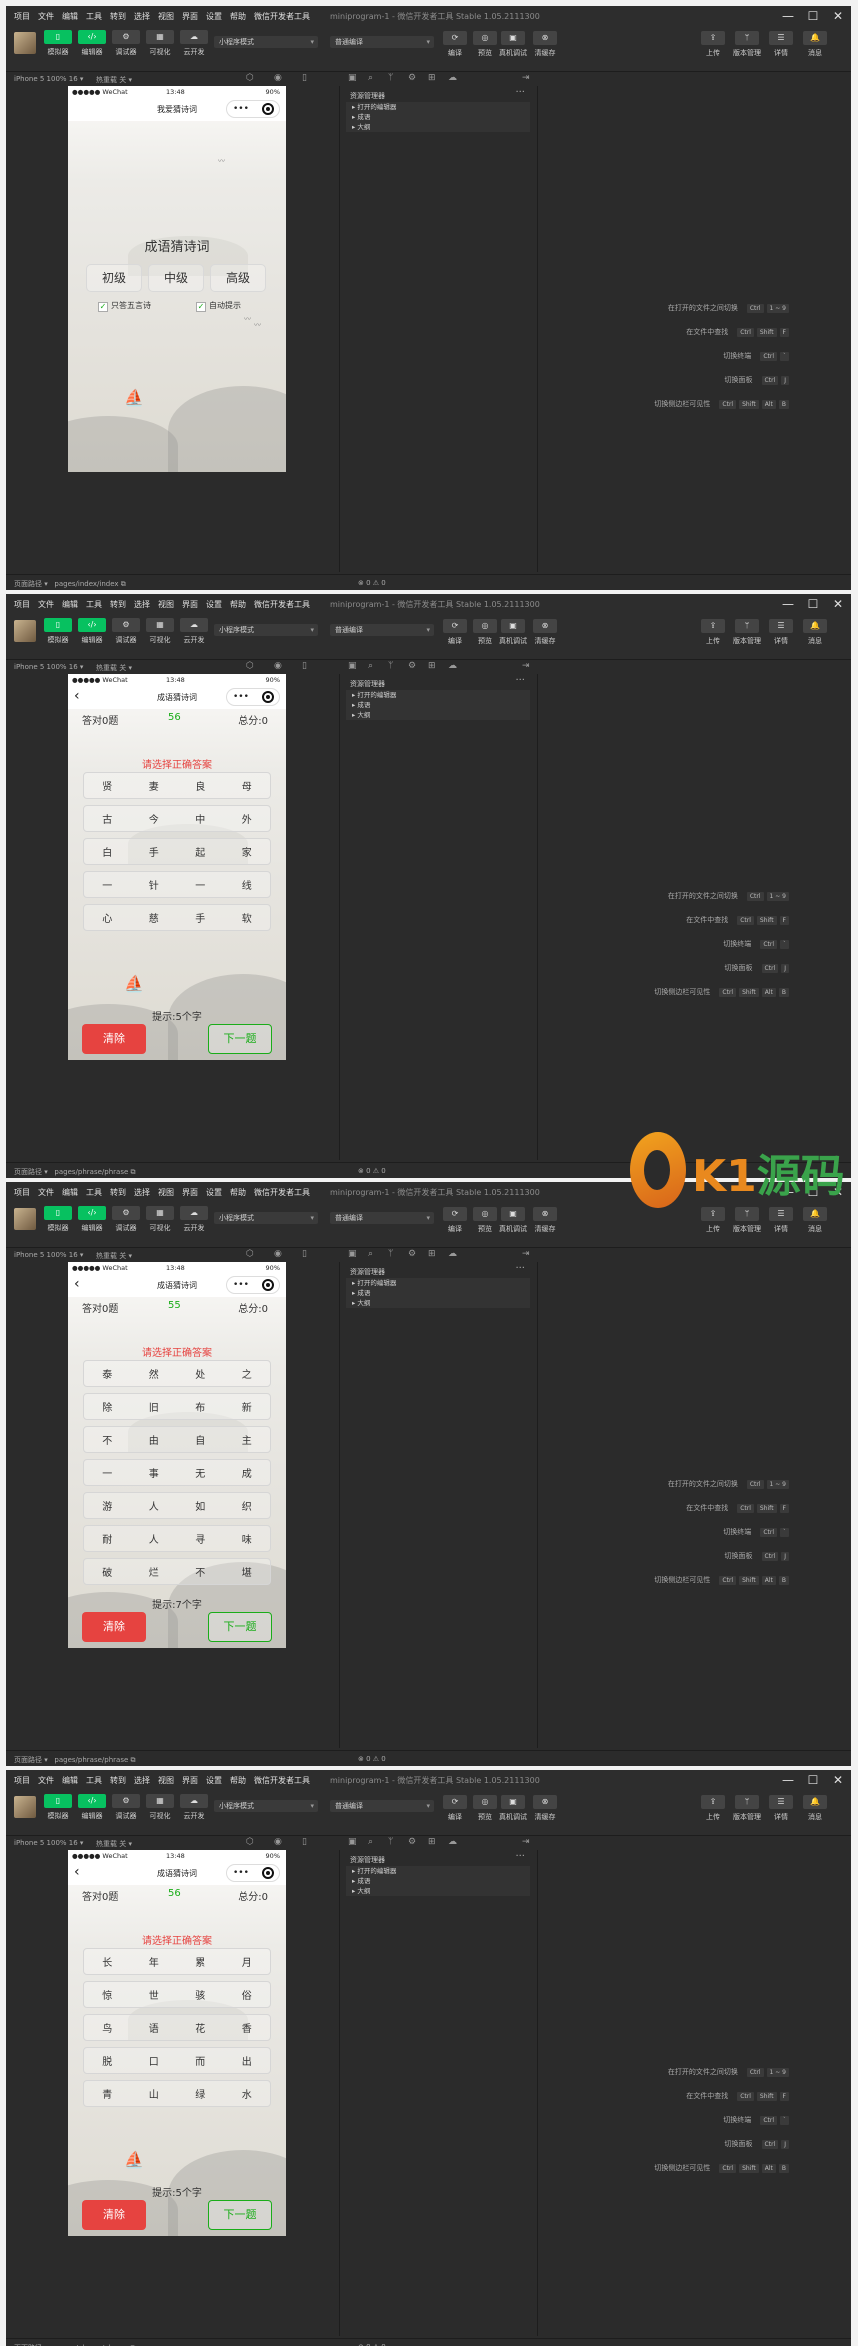 The height and width of the screenshot is (2346, 858). What do you see at coordinates (107, 1961) in the screenshot?
I see `character-cell: 长` at bounding box center [107, 1961].